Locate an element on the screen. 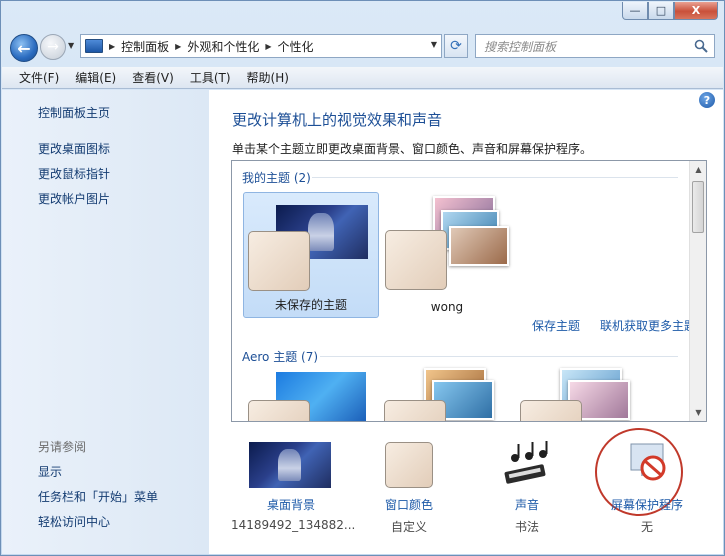  theme-list-scrollbar: ▲ ▼ is located at coordinates (697, 291).